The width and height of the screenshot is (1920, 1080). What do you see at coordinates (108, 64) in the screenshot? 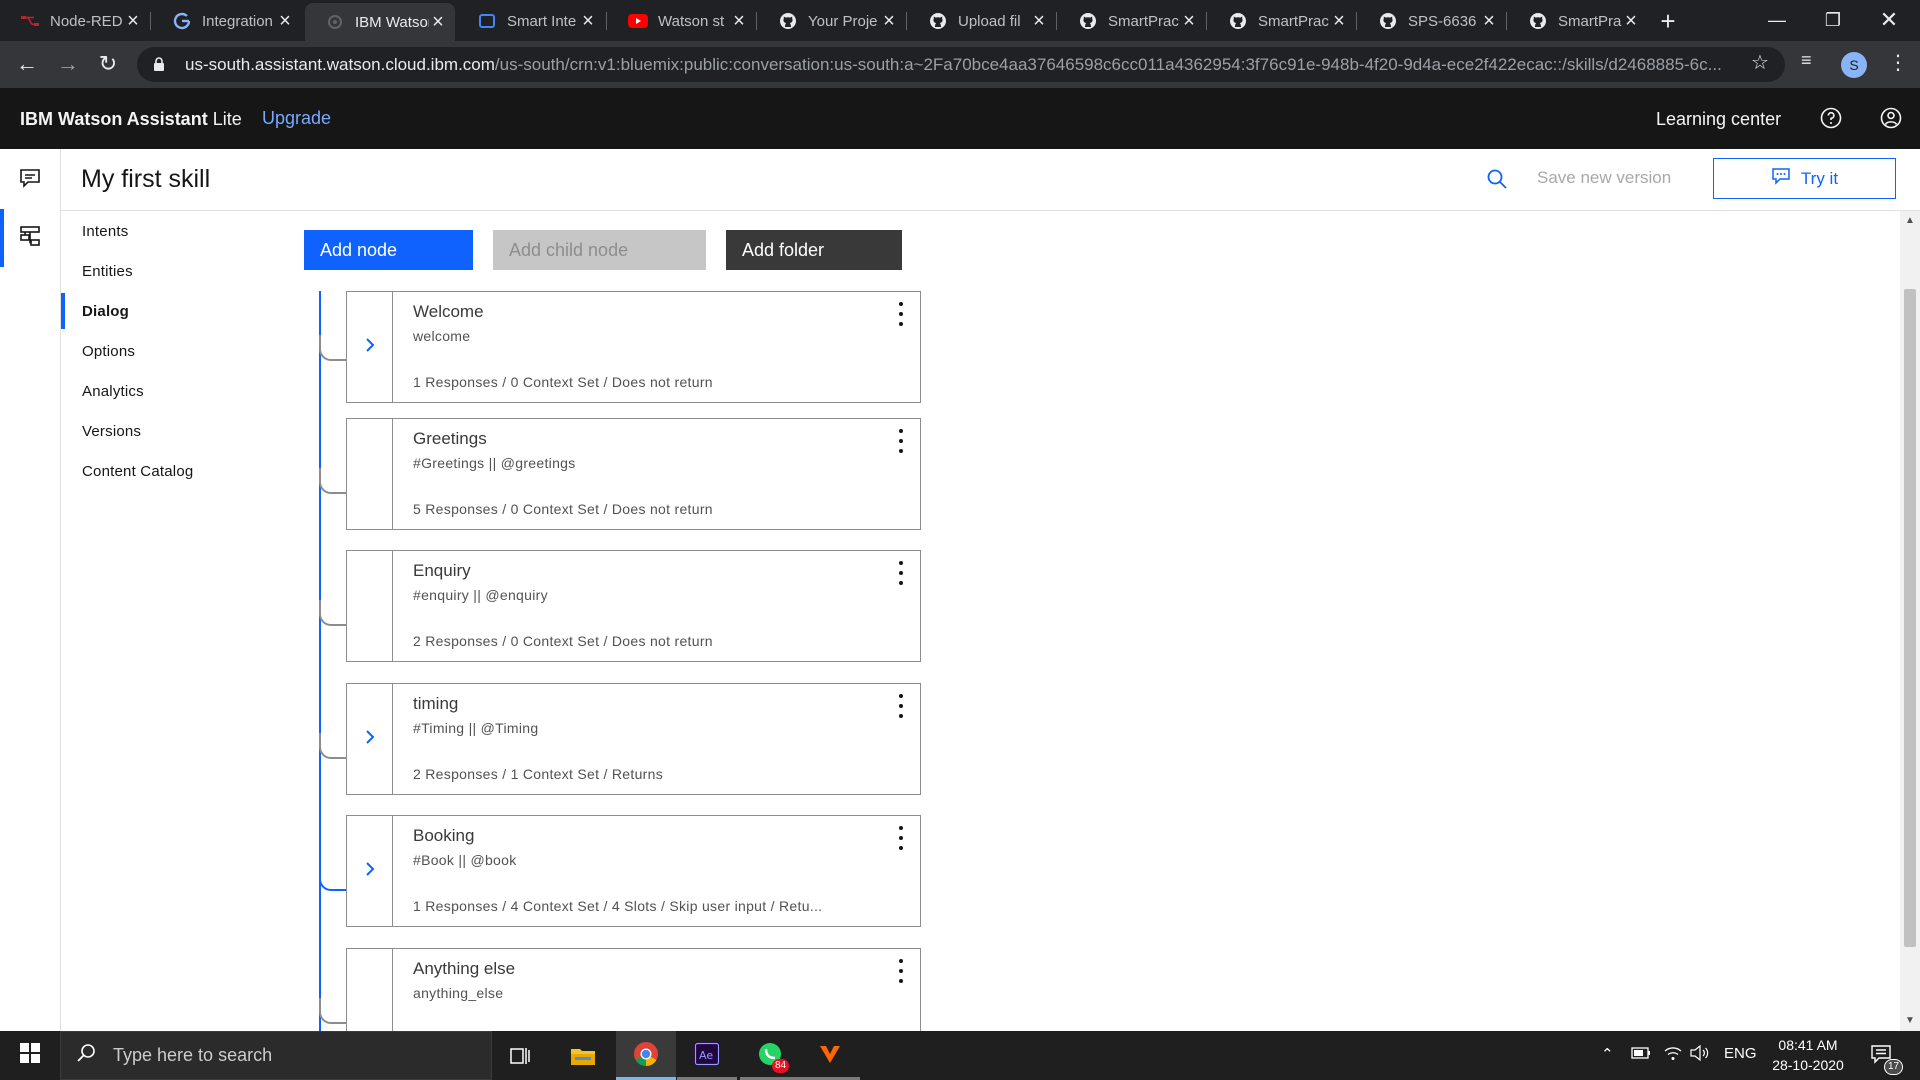
I see `reload-button: ↻` at bounding box center [108, 64].